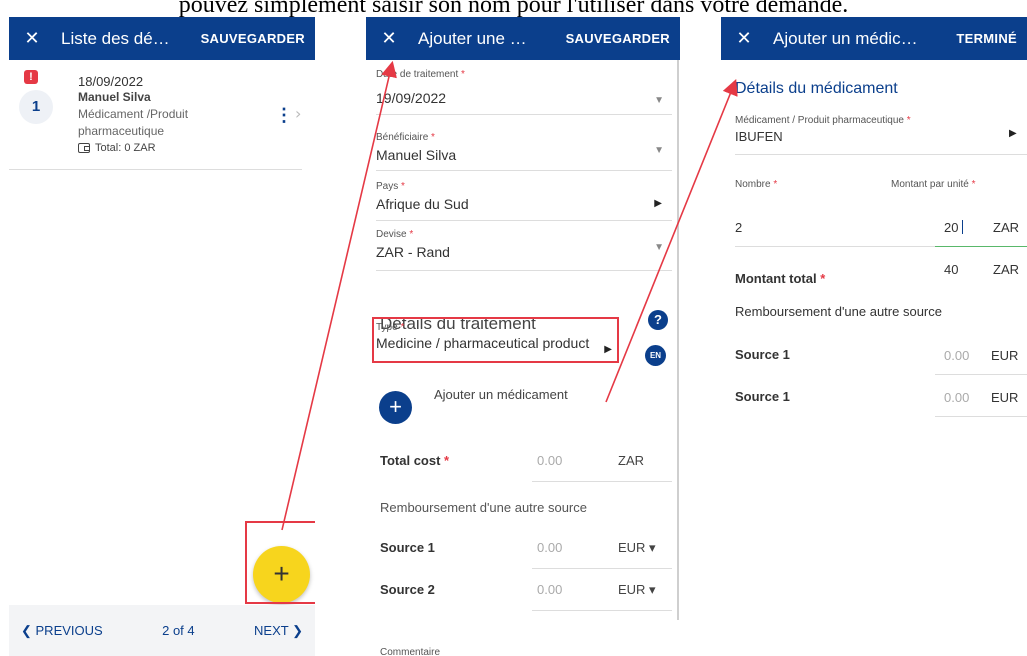 The height and width of the screenshot is (656, 1027). I want to click on wallet-icon, so click(84, 148).